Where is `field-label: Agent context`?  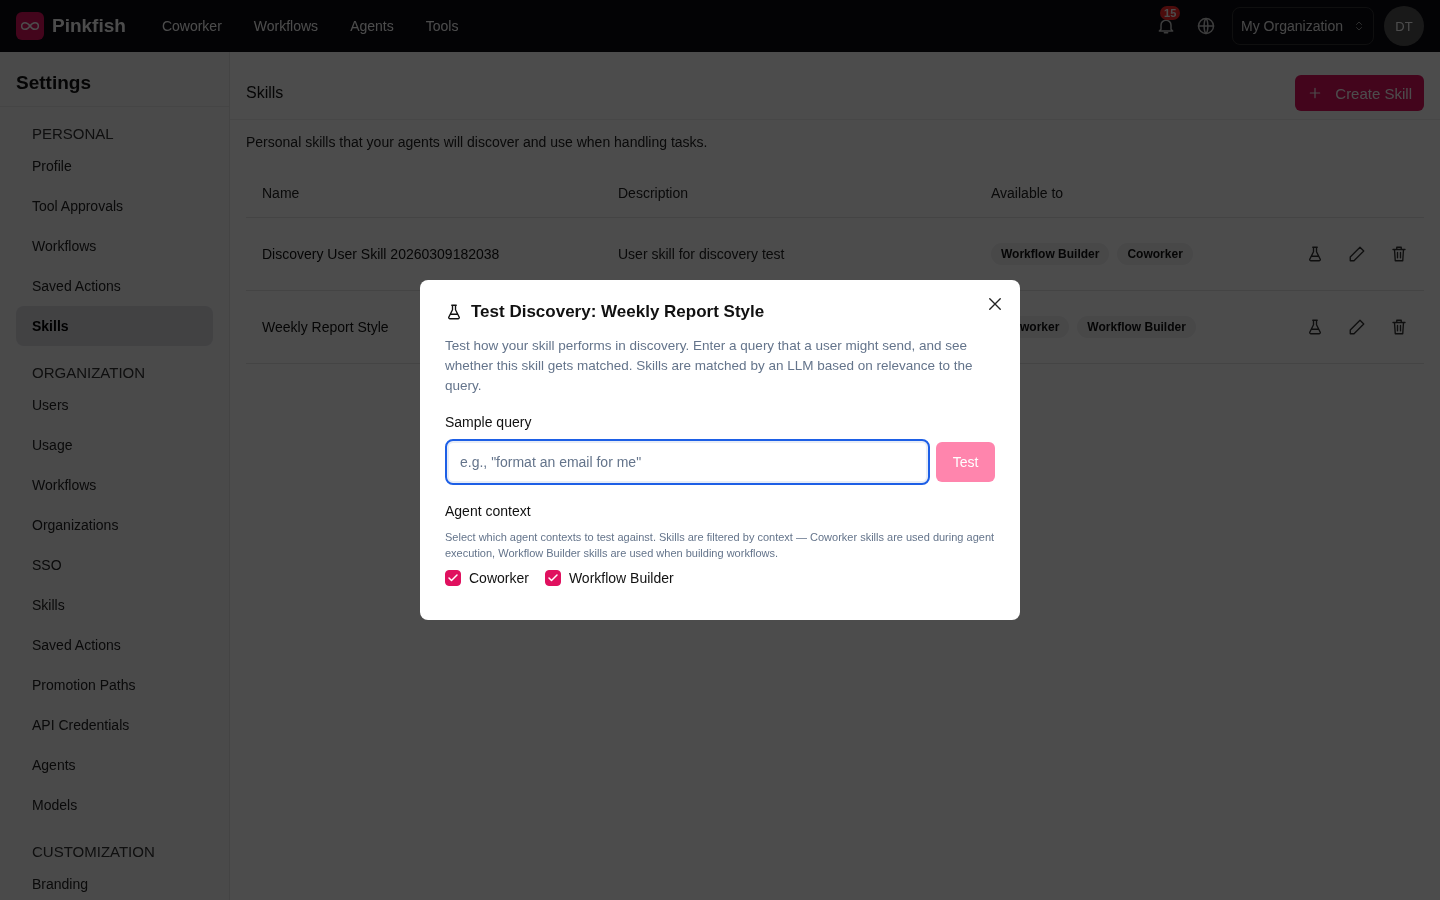 field-label: Agent context is located at coordinates (488, 511).